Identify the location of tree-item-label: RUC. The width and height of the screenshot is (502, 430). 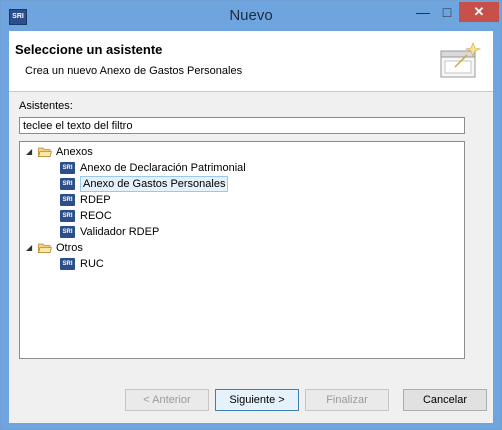
(92, 264).